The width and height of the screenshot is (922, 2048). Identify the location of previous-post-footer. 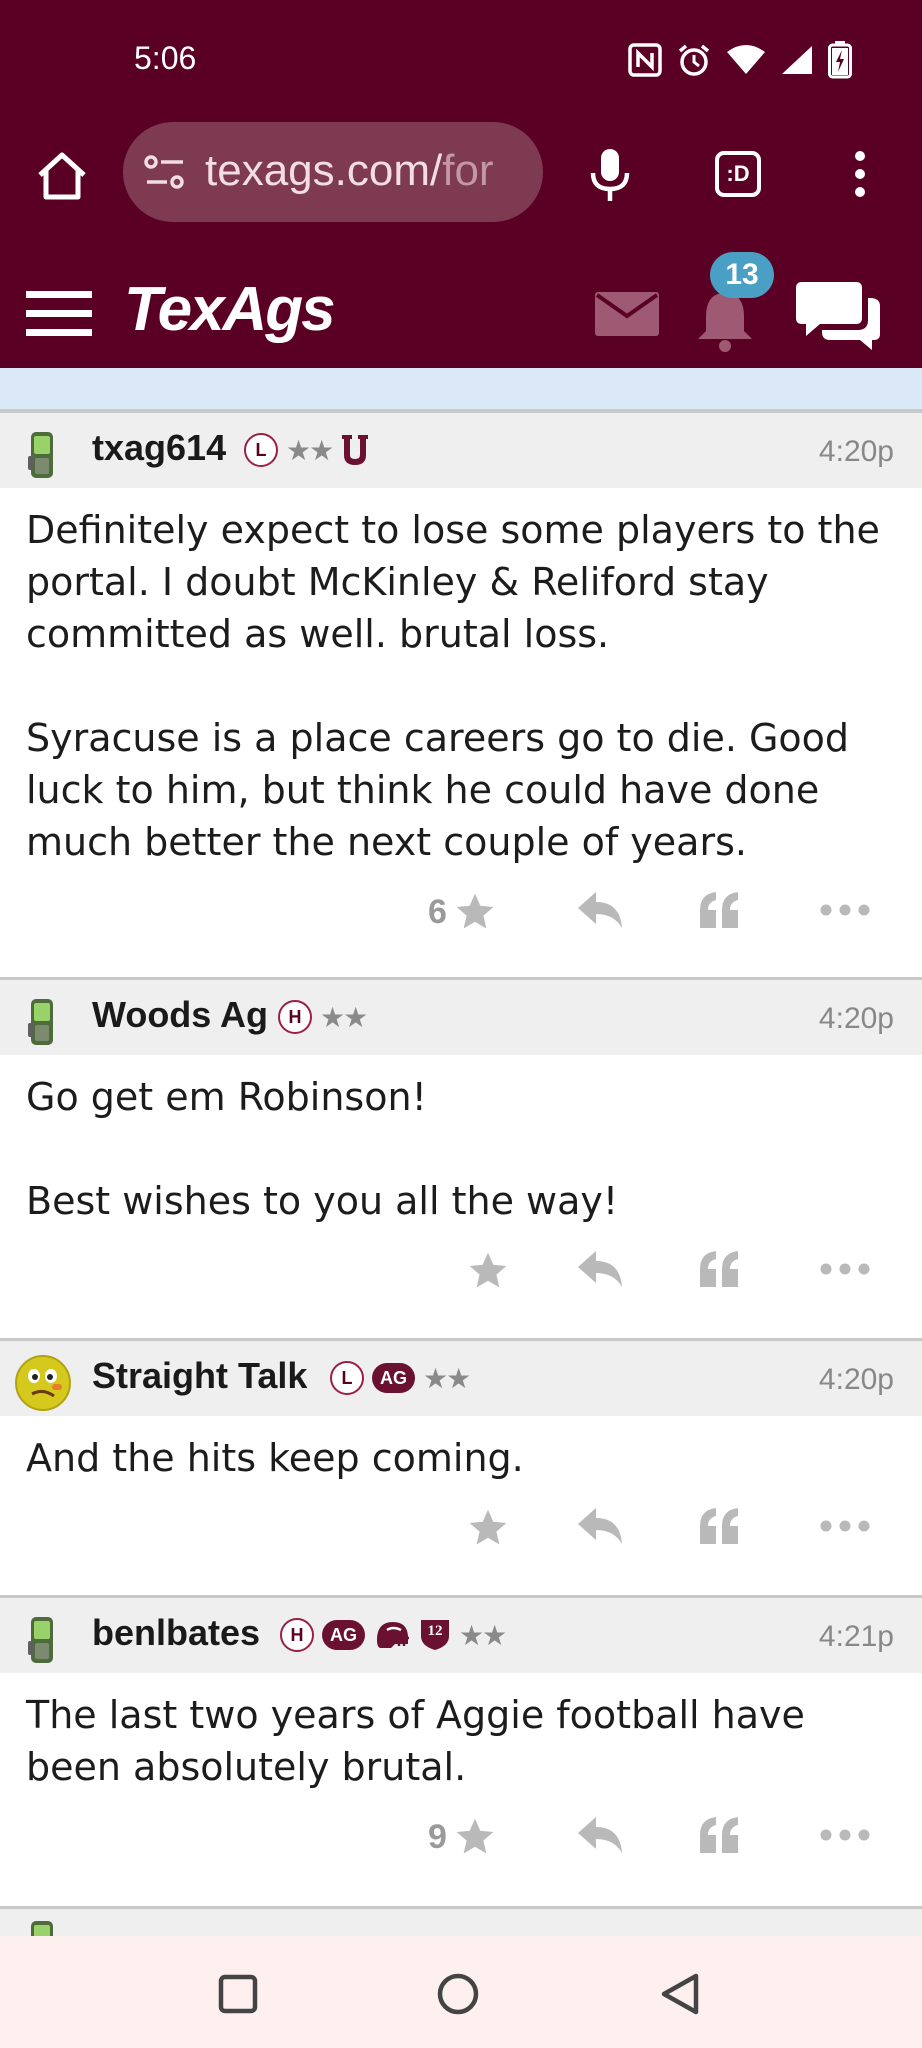
(461, 390).